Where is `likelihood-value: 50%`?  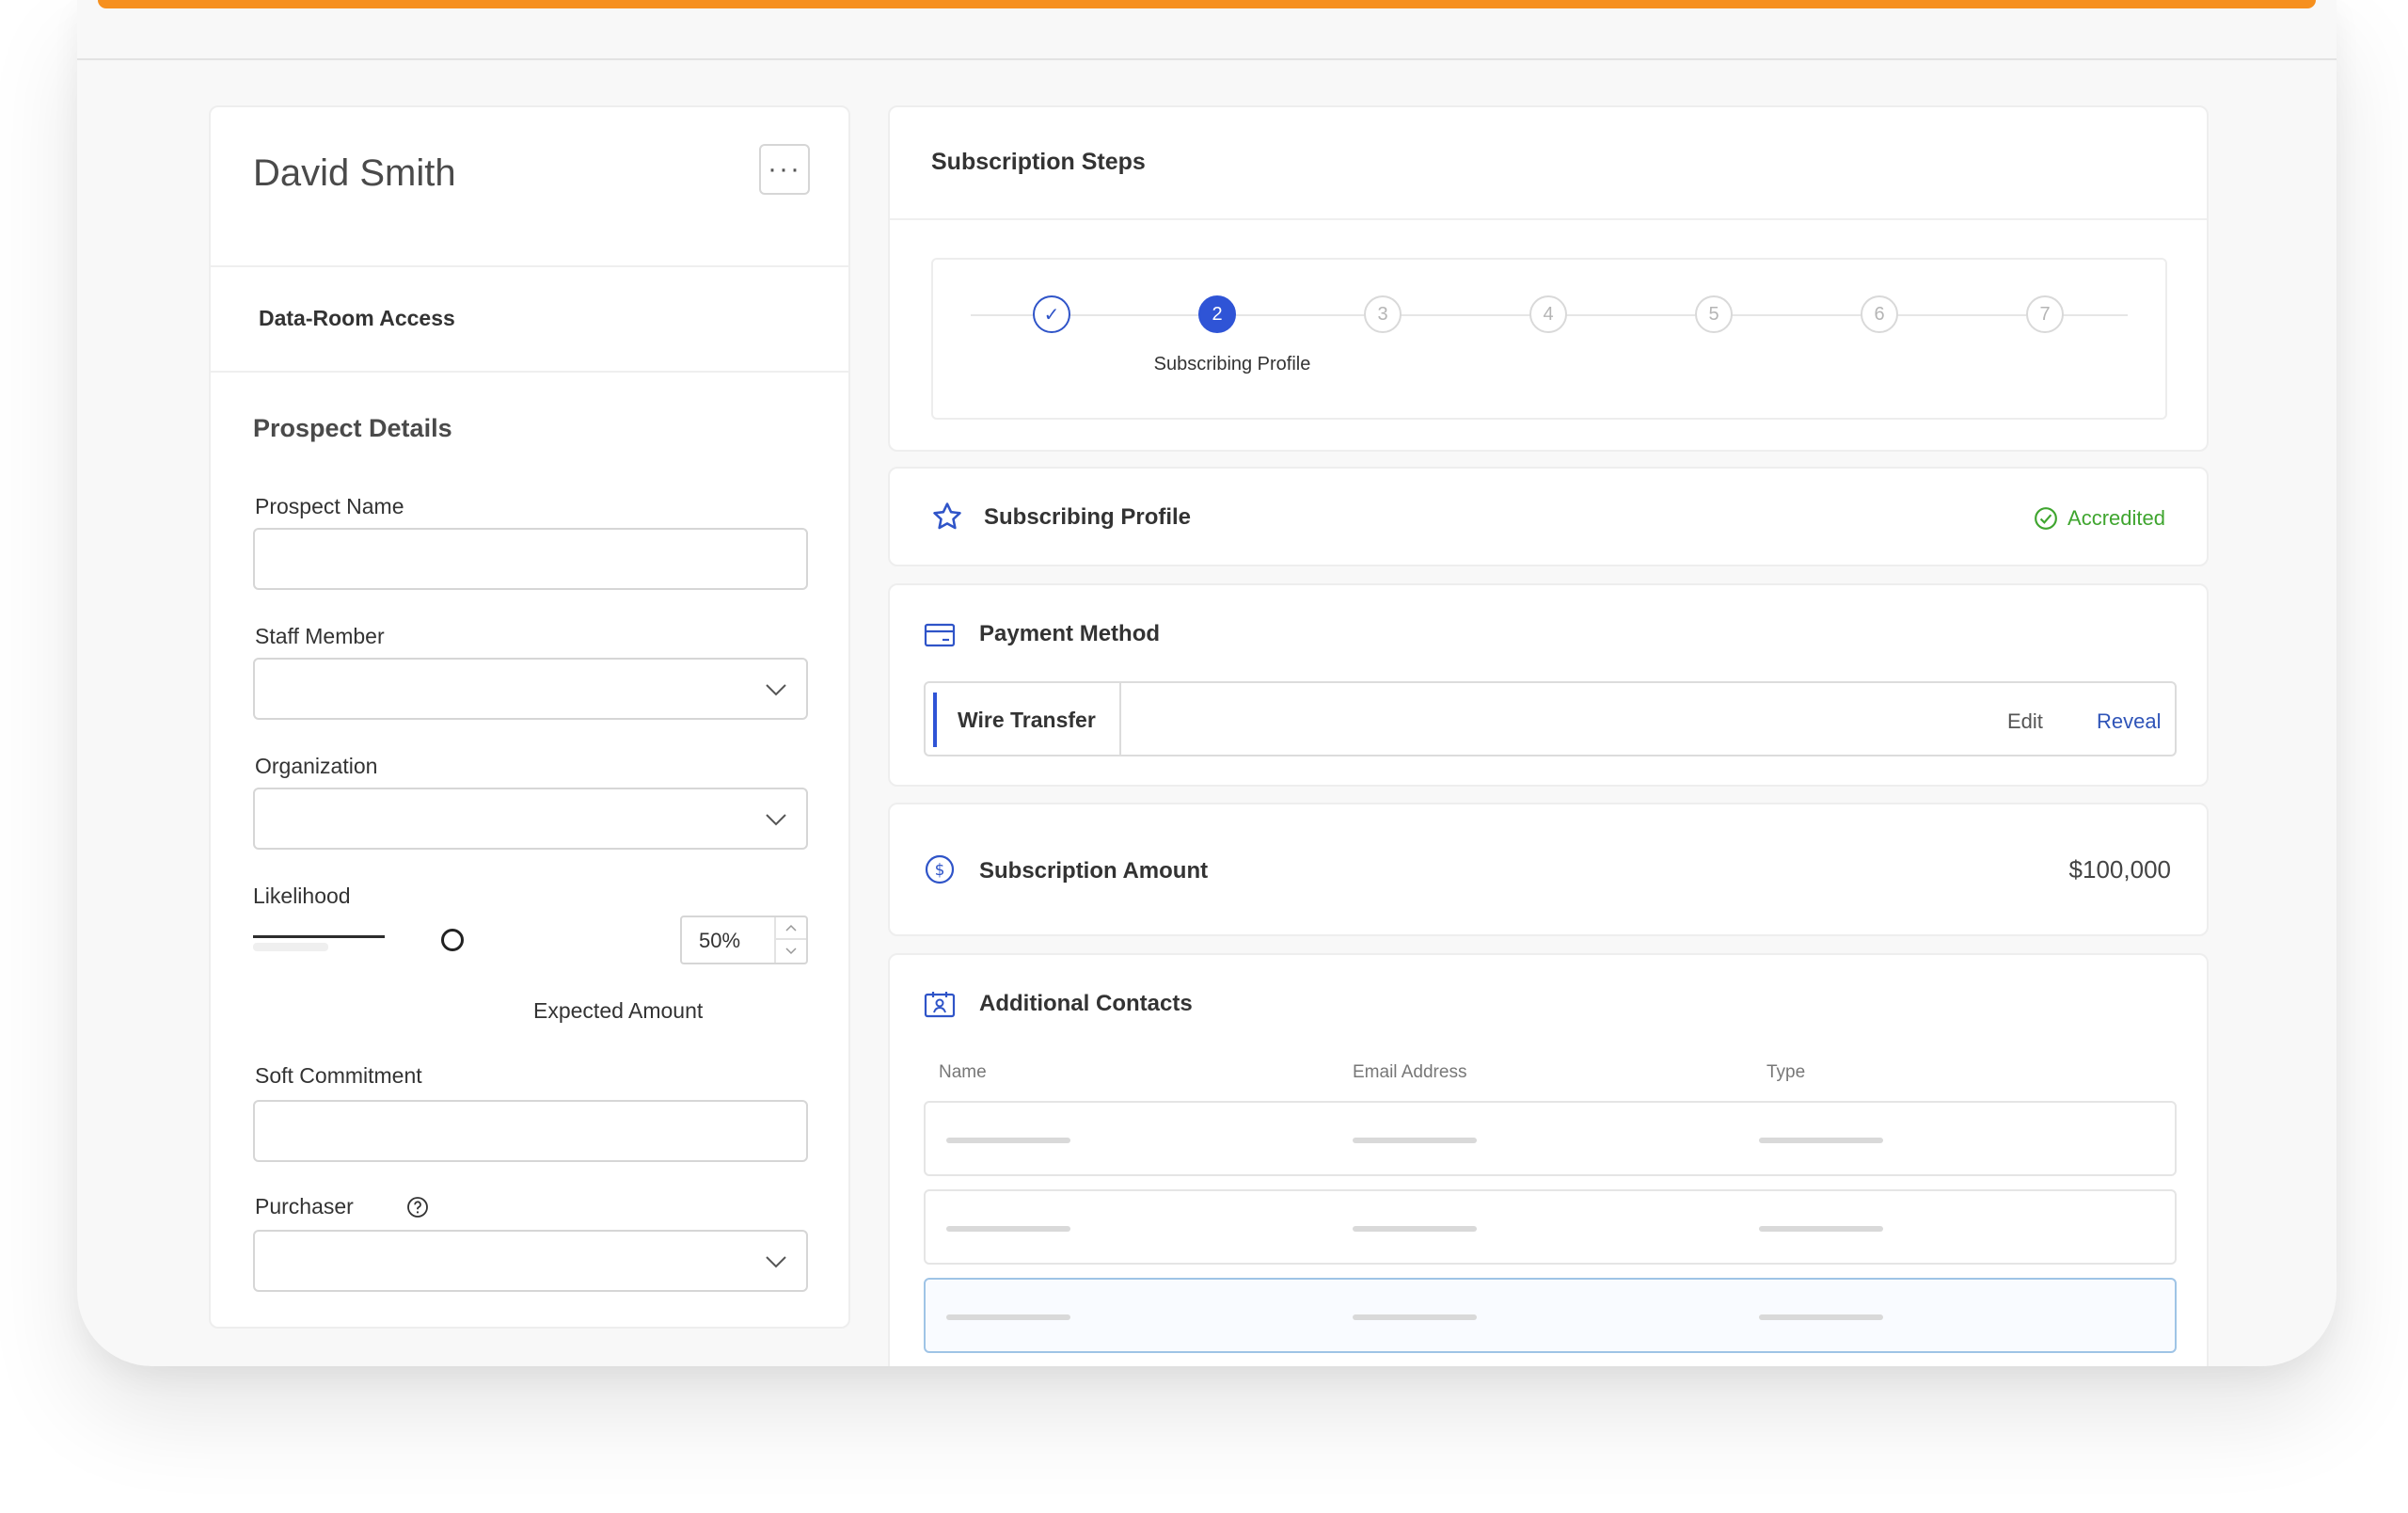 likelihood-value: 50% is located at coordinates (720, 940).